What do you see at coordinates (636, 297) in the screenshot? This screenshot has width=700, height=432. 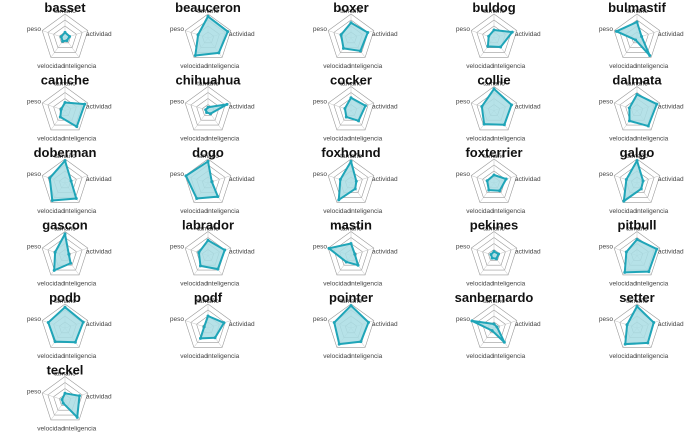 I see `chart-title: setter` at bounding box center [636, 297].